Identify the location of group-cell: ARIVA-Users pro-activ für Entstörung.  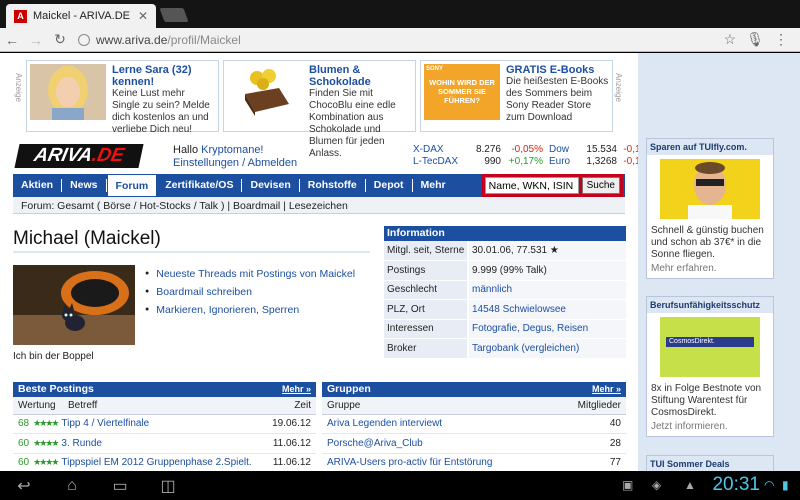
(439, 462).